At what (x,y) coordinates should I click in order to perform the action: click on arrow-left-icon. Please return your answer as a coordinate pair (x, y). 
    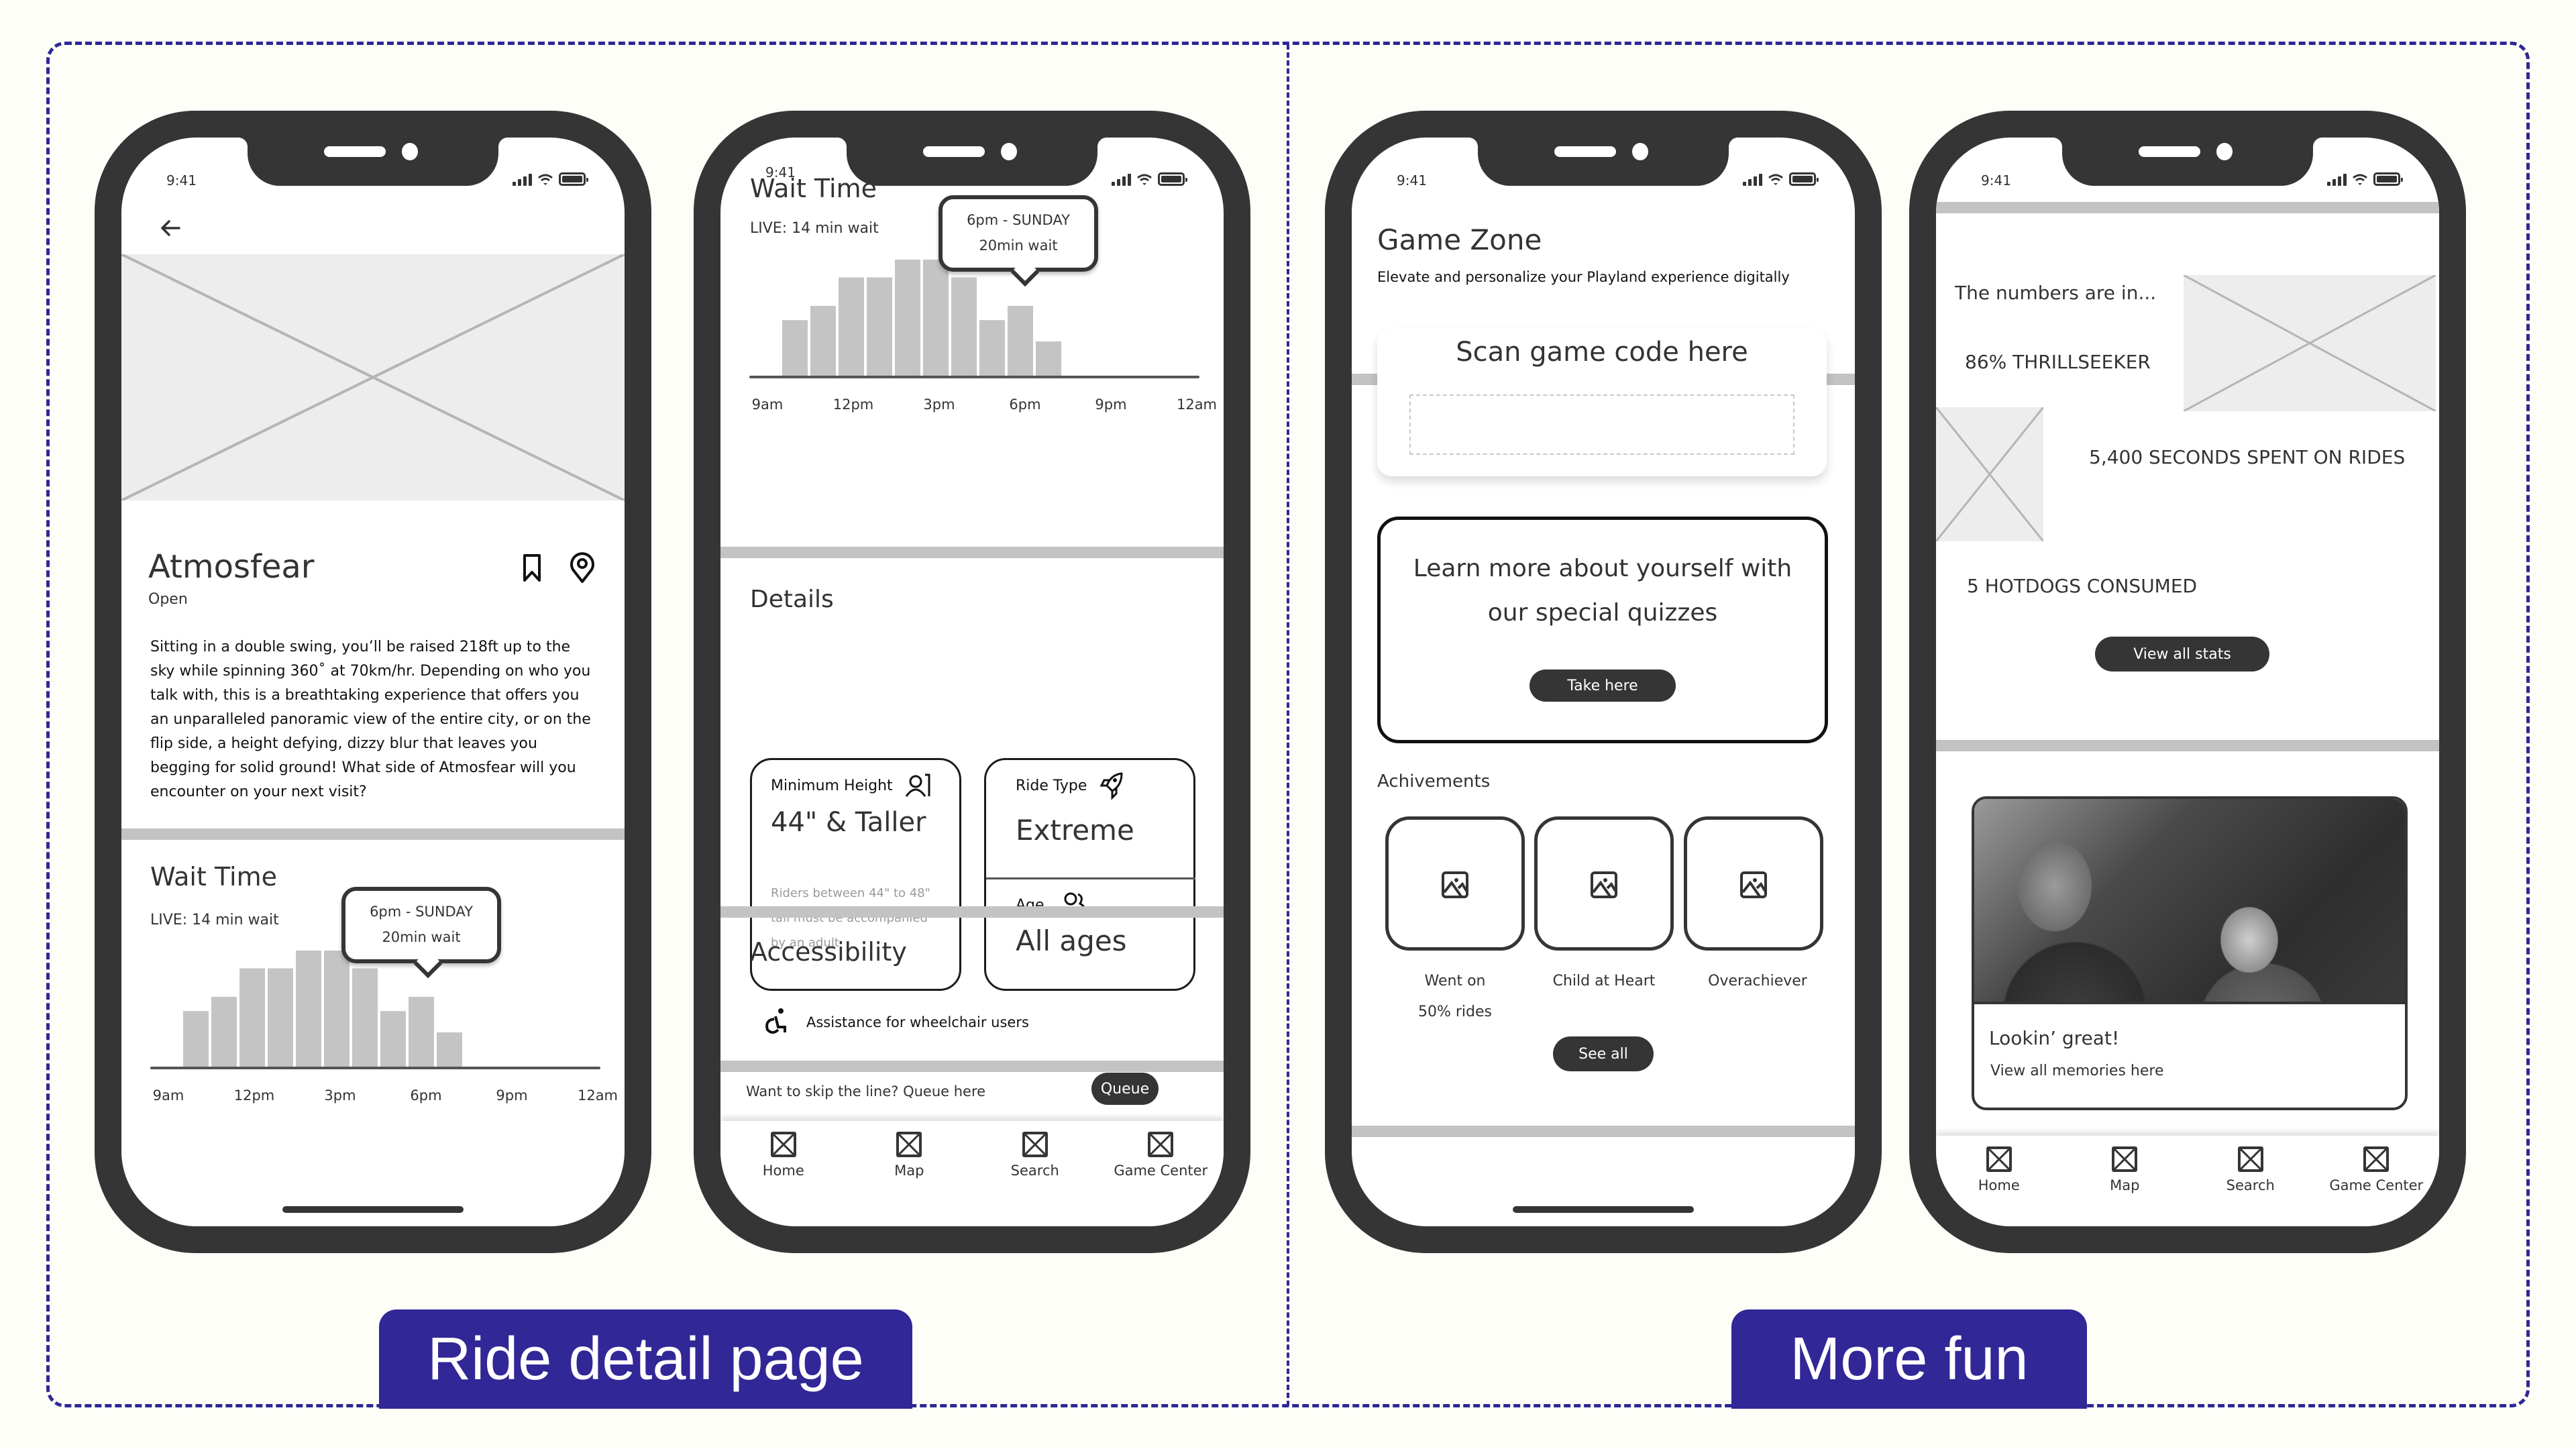
    Looking at the image, I should click on (170, 228).